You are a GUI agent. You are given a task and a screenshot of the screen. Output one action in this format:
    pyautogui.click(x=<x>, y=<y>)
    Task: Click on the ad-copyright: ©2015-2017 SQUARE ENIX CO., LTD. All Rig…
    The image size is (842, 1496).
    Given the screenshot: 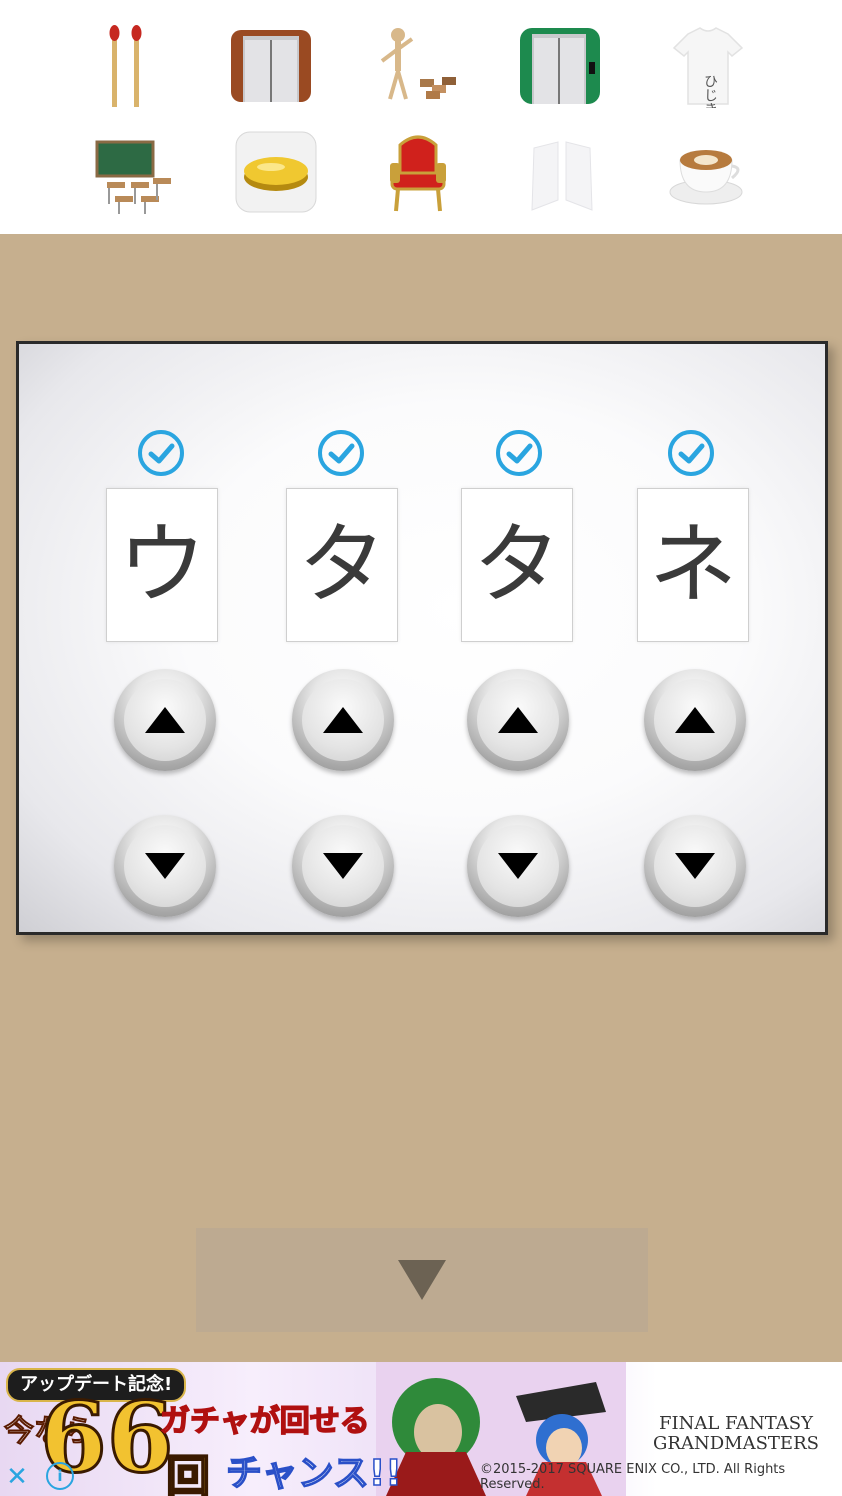 What is the action you would take?
    pyautogui.click(x=633, y=1477)
    